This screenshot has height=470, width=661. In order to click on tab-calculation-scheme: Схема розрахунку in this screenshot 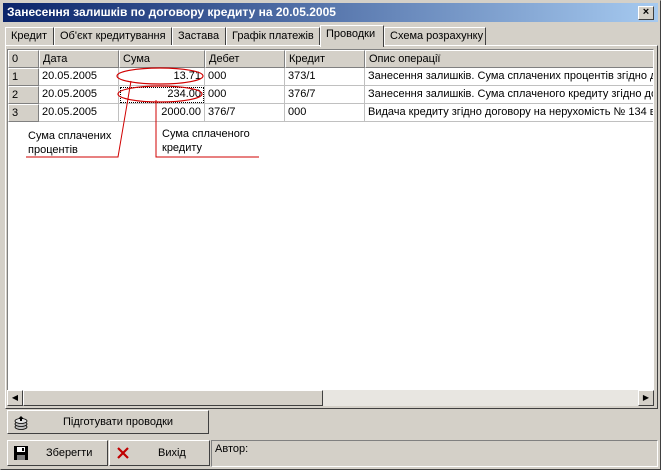, I will do `click(435, 36)`.